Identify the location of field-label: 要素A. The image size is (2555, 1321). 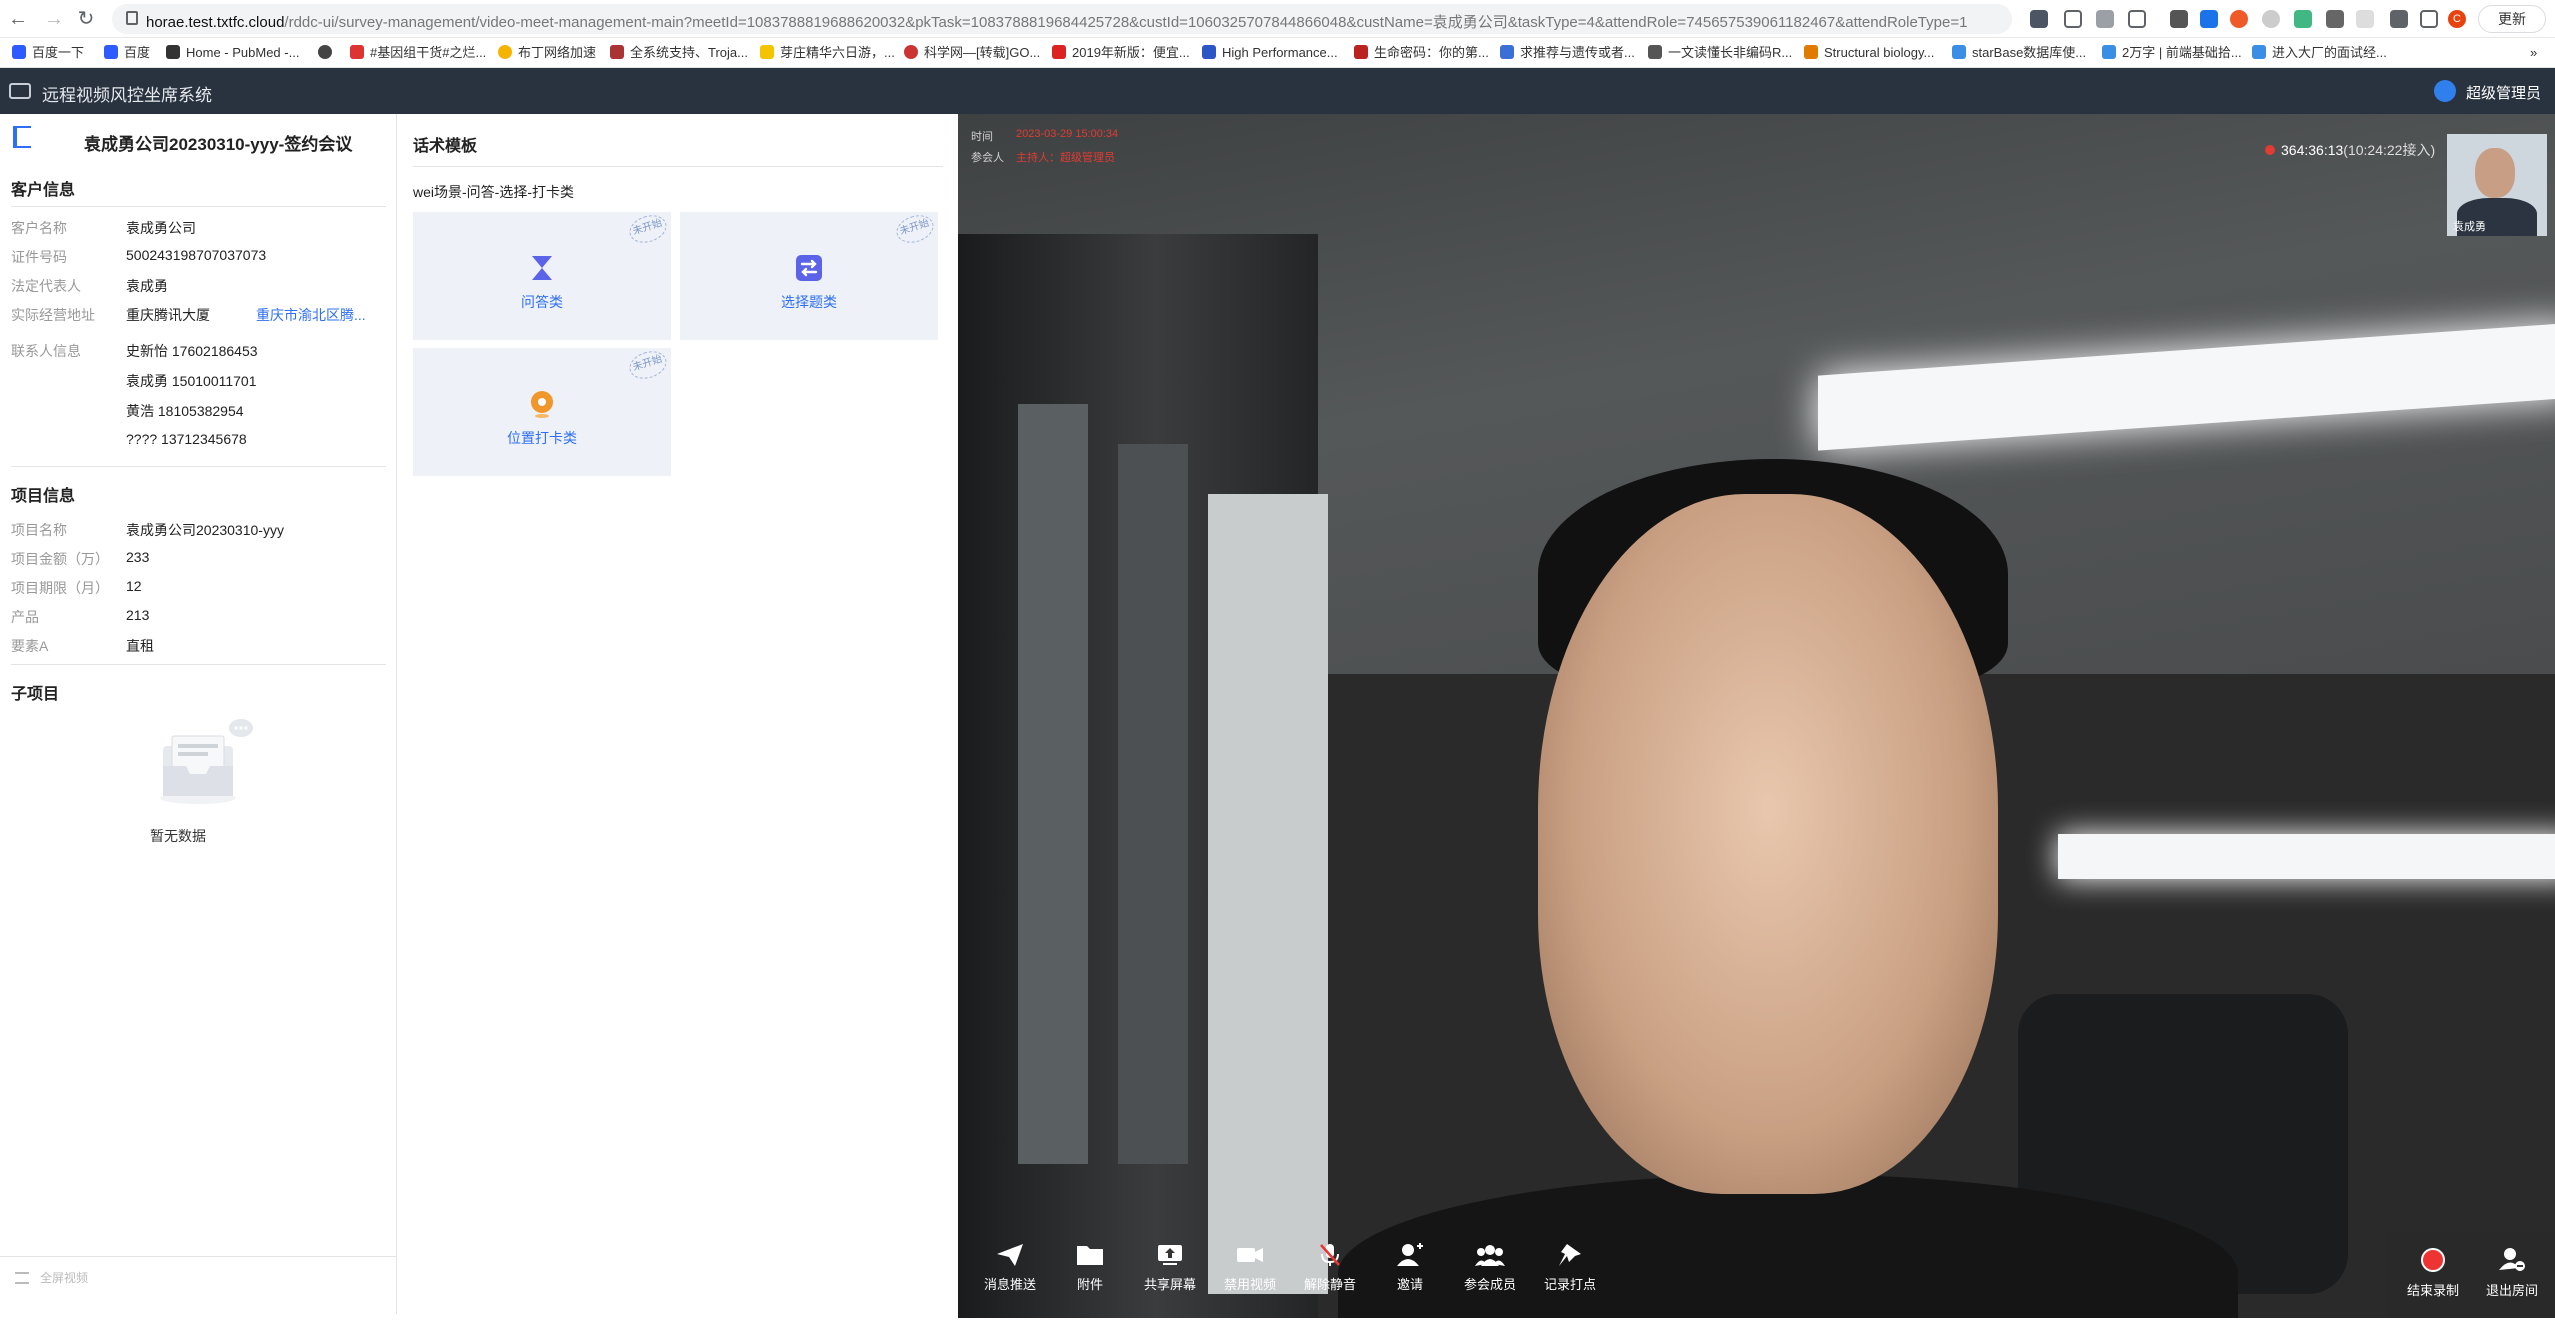
(30, 646).